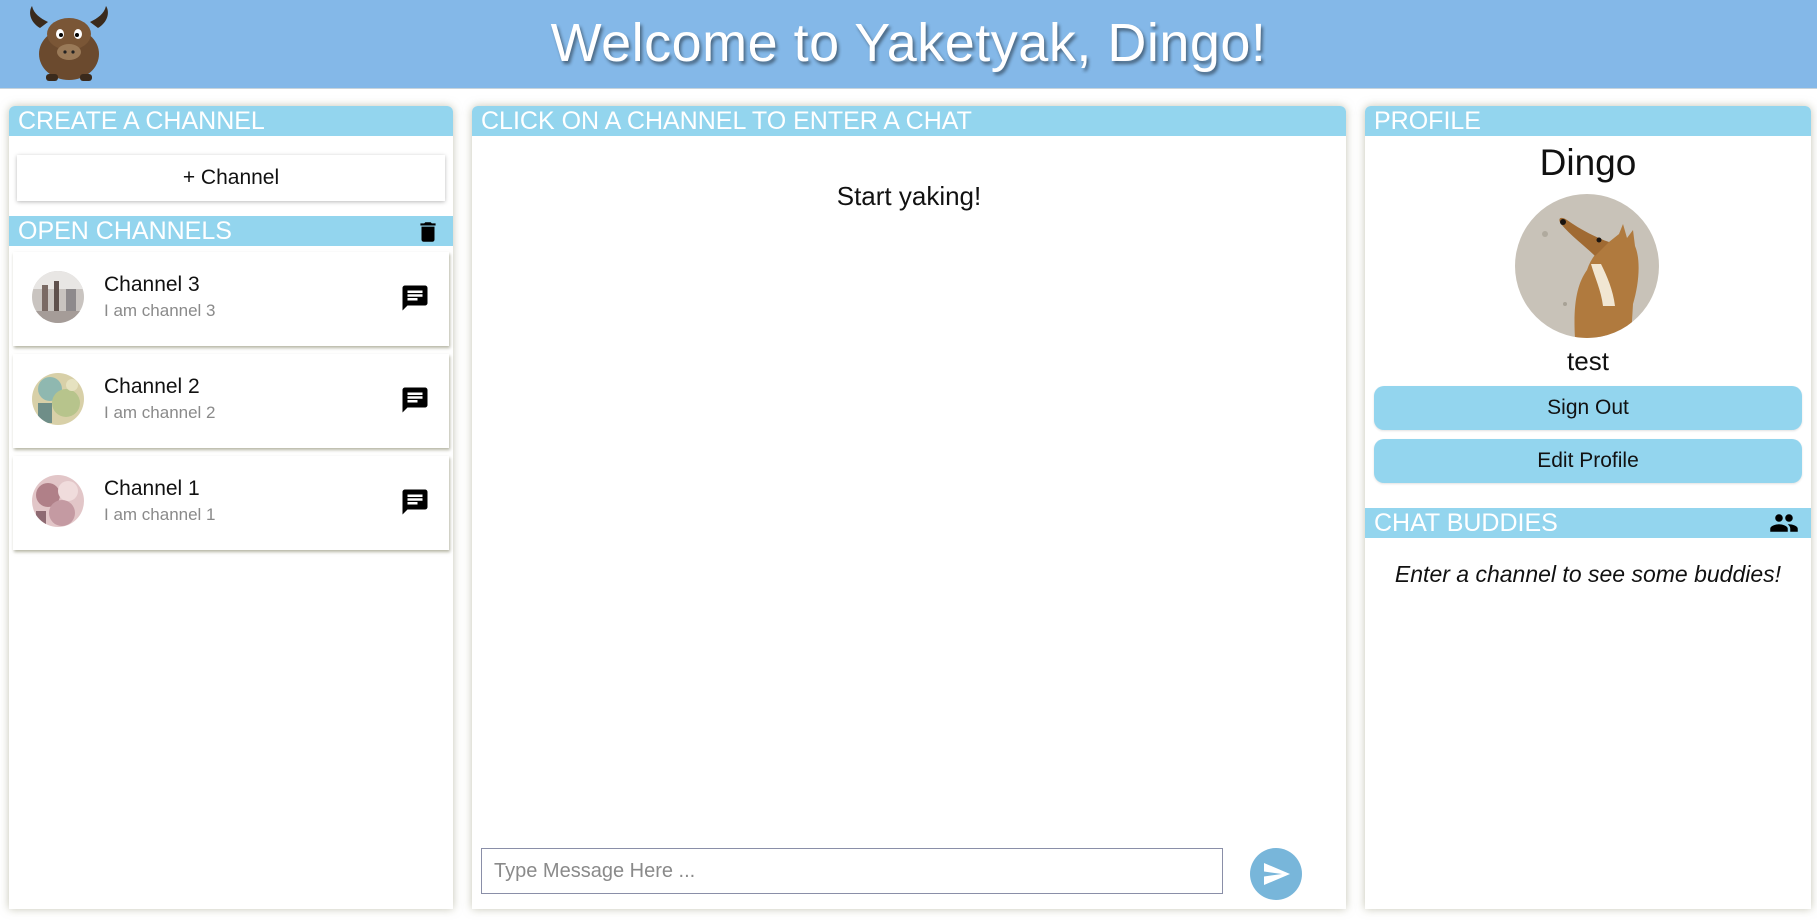  I want to click on profile-username: Dingo, so click(1588, 162).